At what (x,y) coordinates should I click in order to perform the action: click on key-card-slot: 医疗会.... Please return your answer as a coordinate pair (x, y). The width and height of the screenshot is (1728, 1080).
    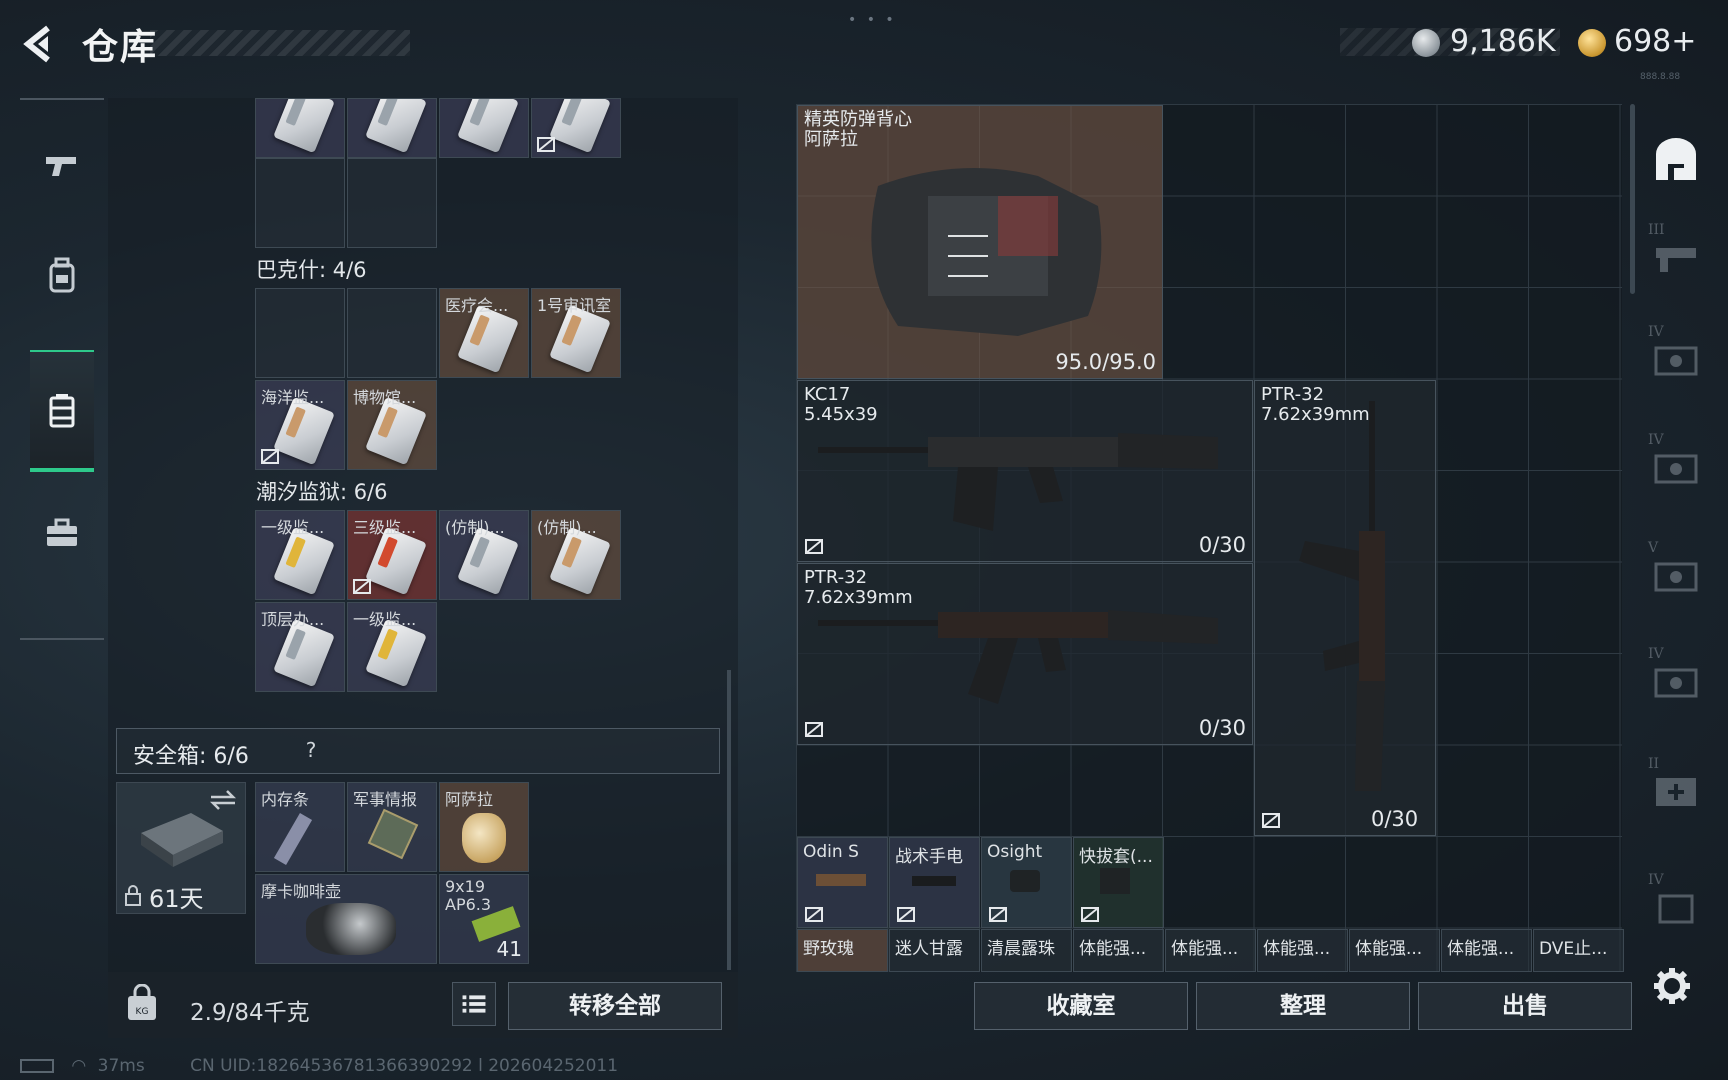
    Looking at the image, I should click on (484, 333).